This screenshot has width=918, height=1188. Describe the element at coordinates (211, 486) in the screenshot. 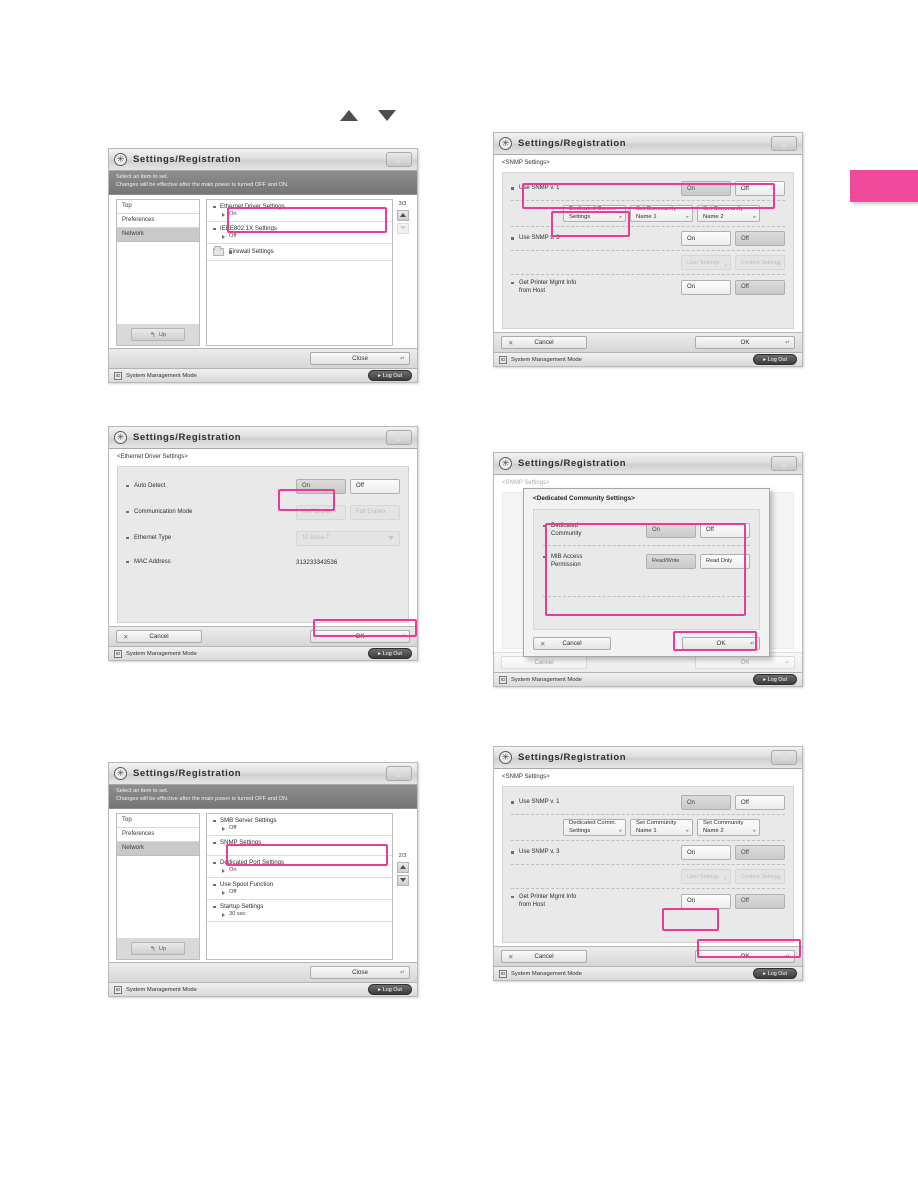

I see `row-label: Auto Detect` at that location.